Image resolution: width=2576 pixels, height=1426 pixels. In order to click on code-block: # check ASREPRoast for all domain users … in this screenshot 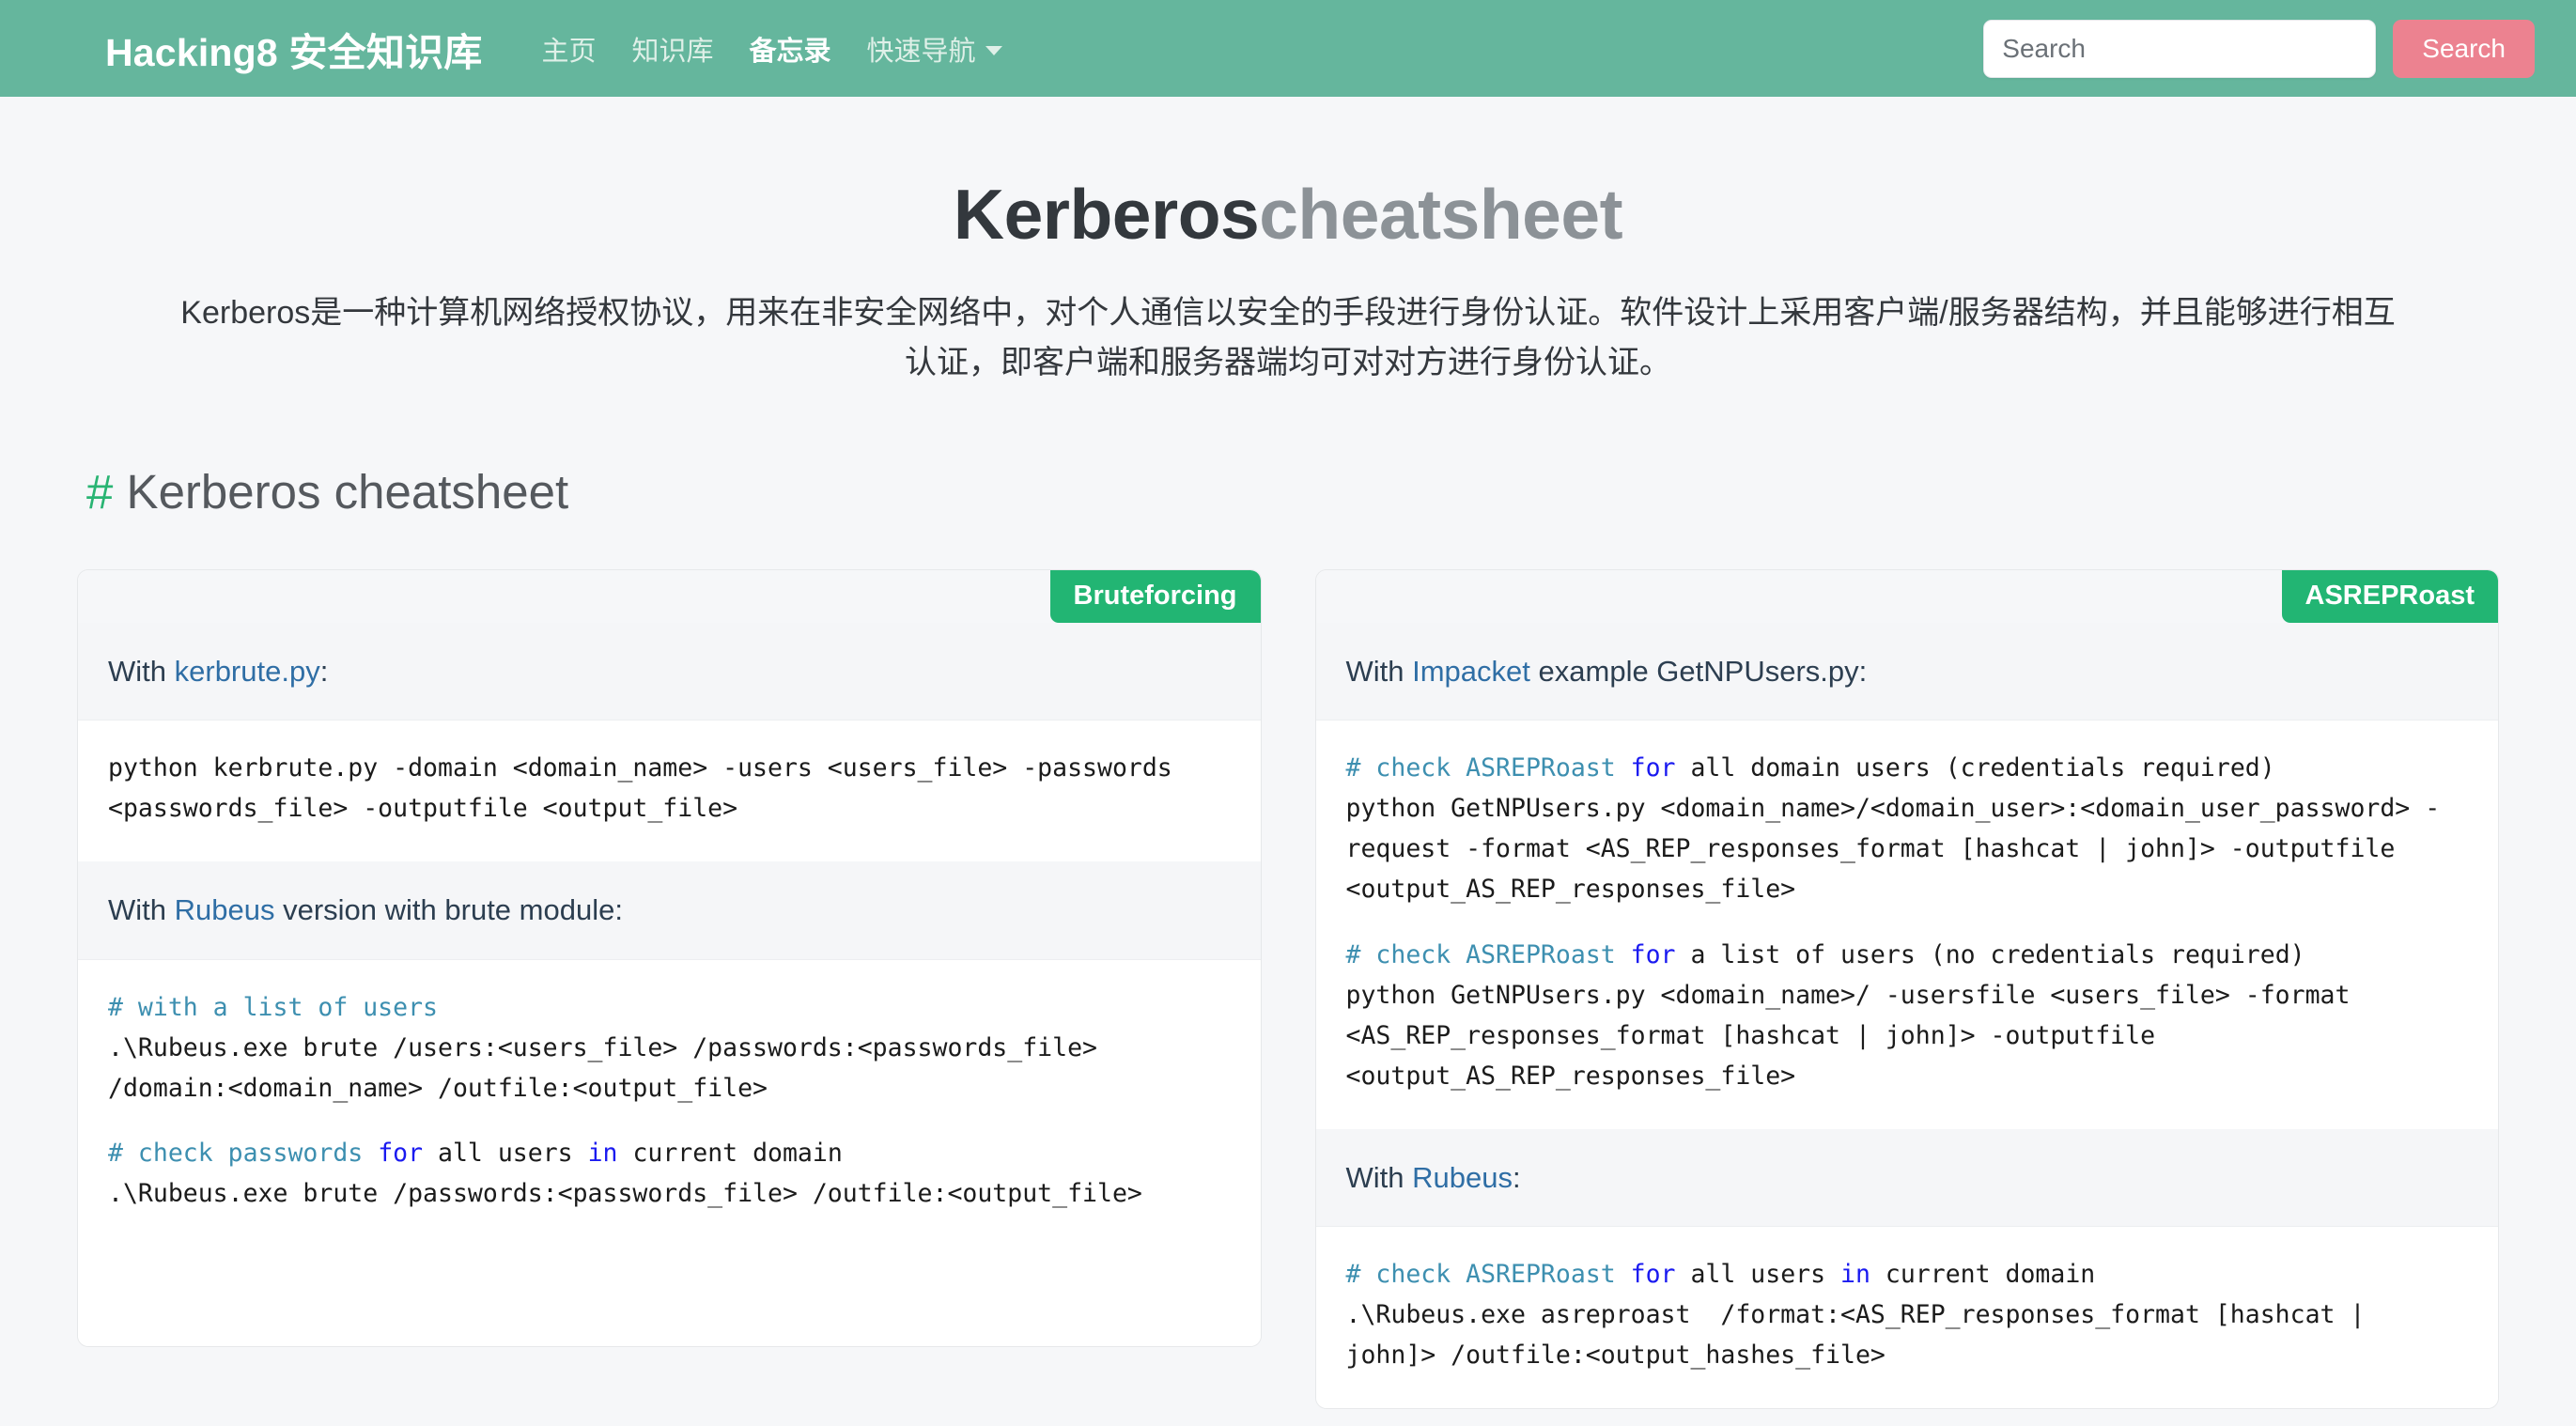, I will do `click(1906, 924)`.